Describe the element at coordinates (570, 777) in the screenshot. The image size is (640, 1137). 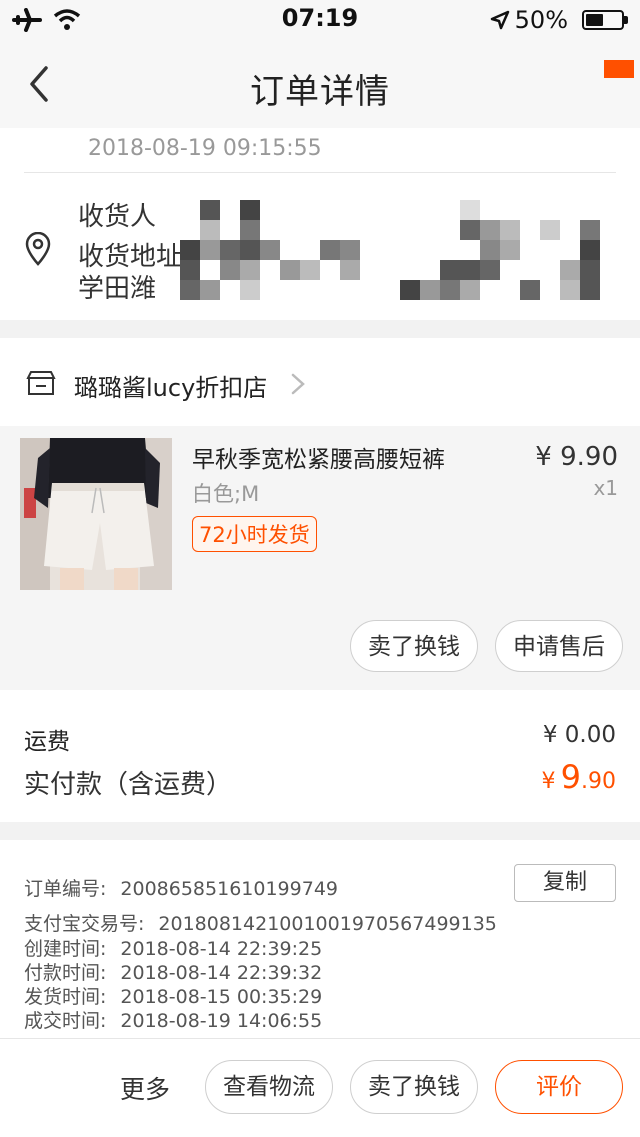
I see `total-integer: 9` at that location.